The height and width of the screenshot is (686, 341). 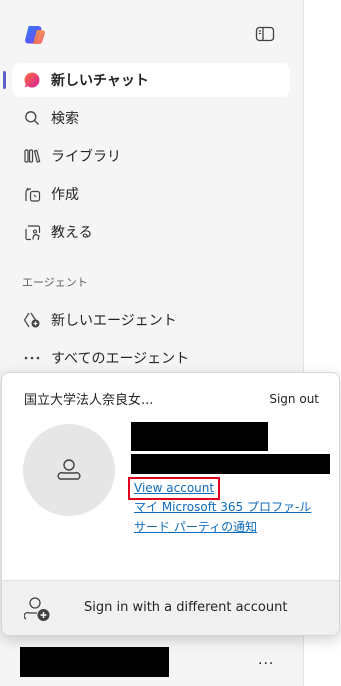 What do you see at coordinates (32, 232) in the screenshot?
I see `teach-icon` at bounding box center [32, 232].